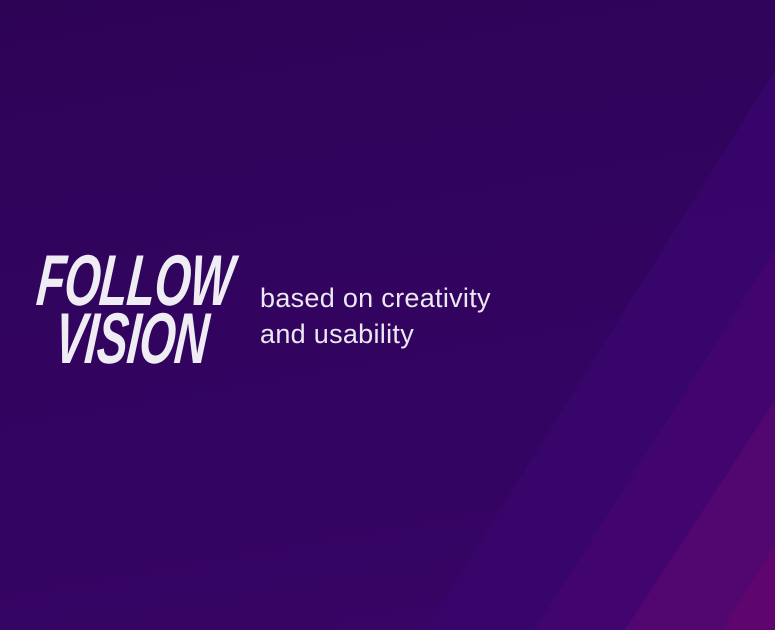  Describe the element at coordinates (337, 334) in the screenshot. I see `tagline-line2: and usability` at that location.